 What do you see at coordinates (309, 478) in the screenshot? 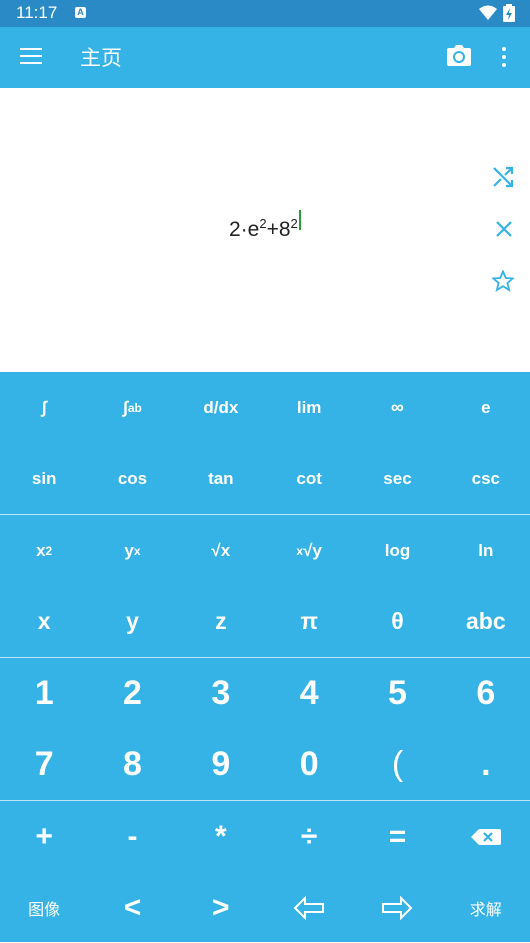
I see `key-cot: cot` at bounding box center [309, 478].